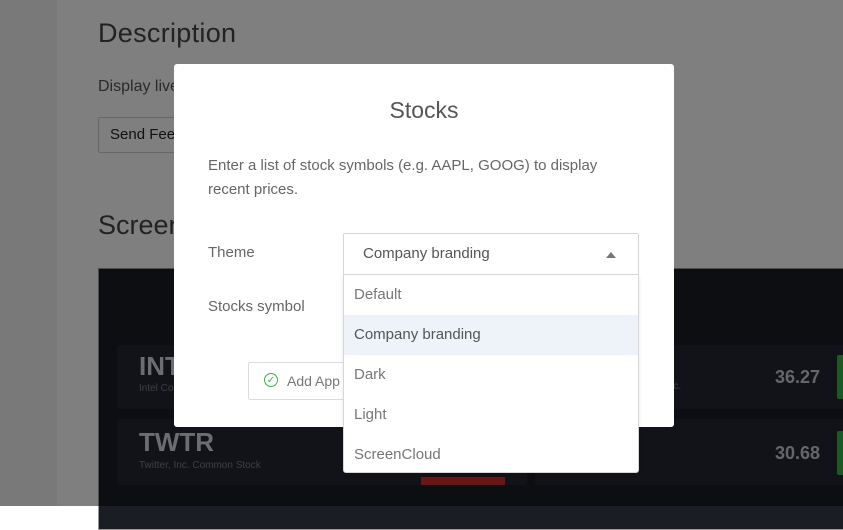 The height and width of the screenshot is (530, 843). I want to click on add-app-button: ✓ Add App, so click(299, 381).